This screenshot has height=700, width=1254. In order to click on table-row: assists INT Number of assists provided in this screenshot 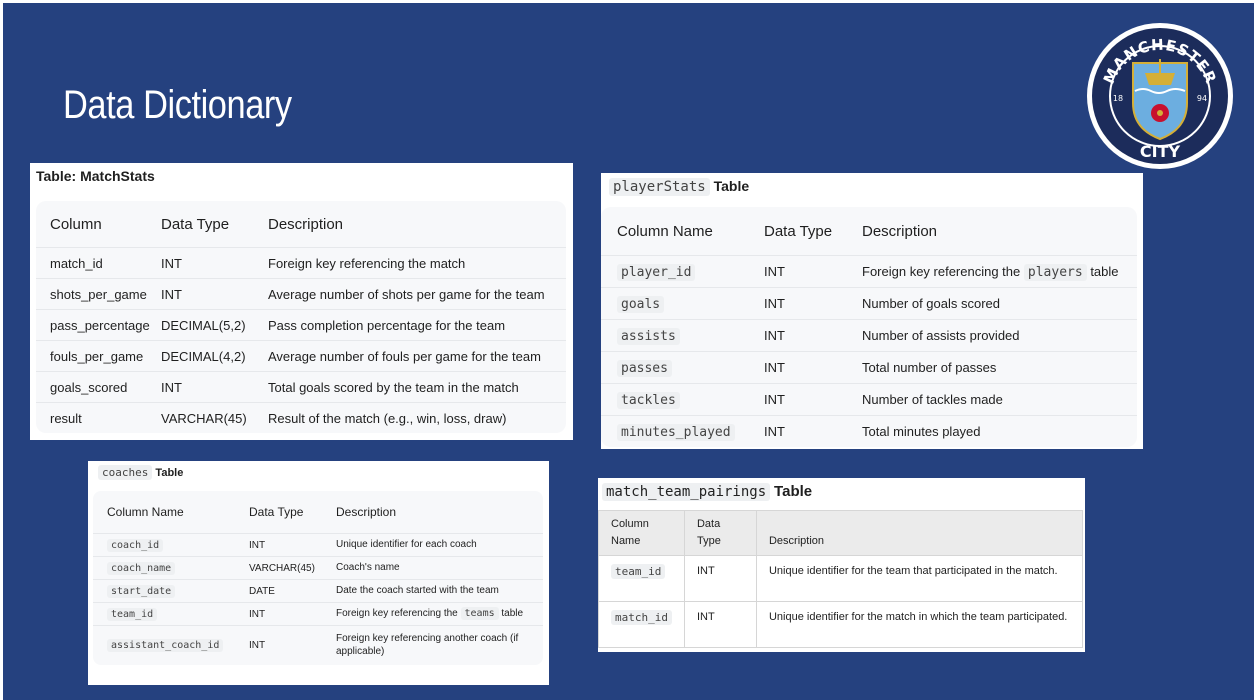, I will do `click(869, 335)`.